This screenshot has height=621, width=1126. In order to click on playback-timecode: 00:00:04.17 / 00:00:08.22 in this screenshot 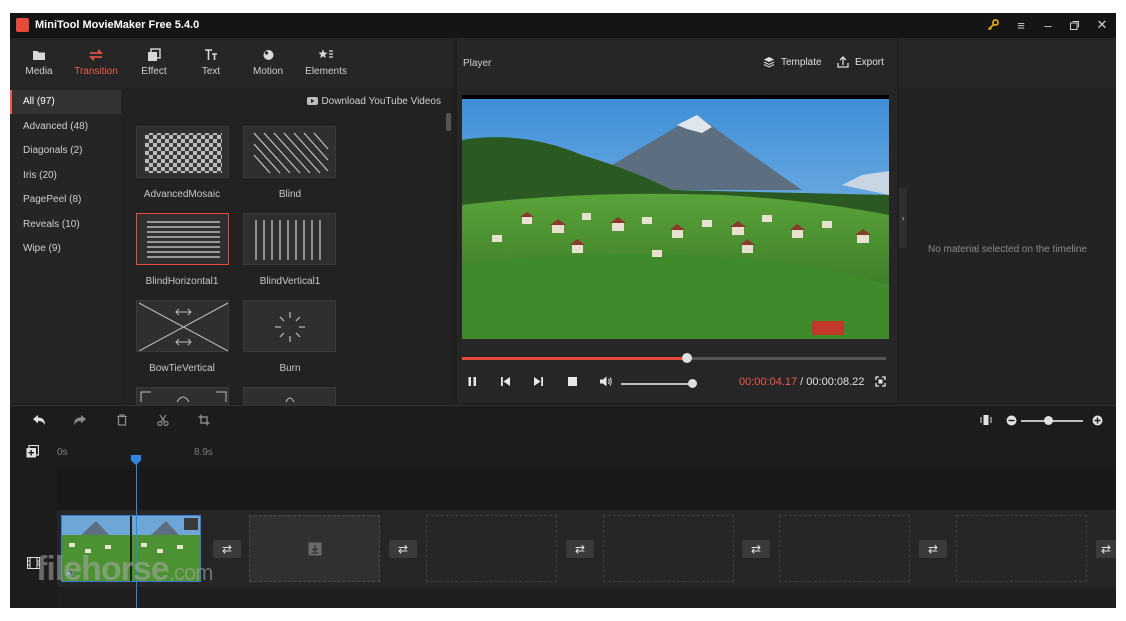, I will do `click(801, 382)`.